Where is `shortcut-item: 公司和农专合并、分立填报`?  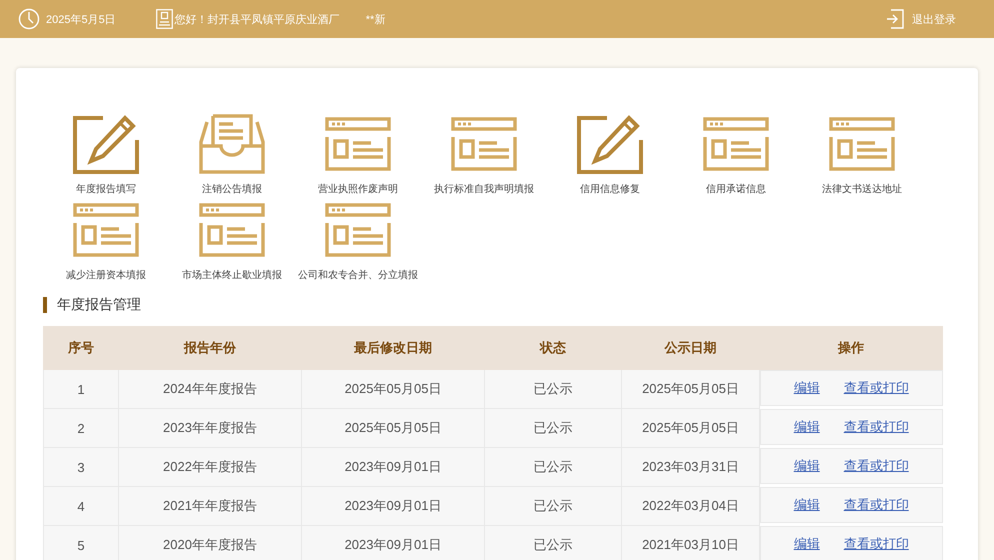 shortcut-item: 公司和农专合并、分立填报 is located at coordinates (358, 241).